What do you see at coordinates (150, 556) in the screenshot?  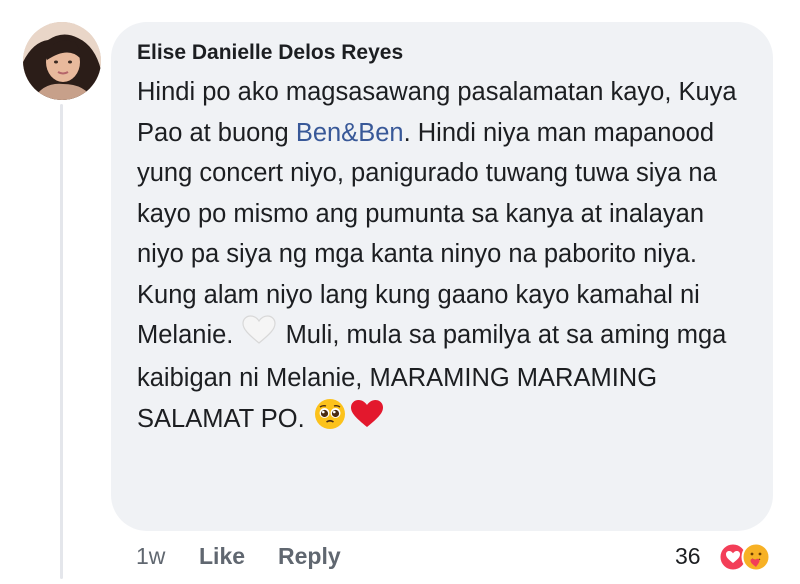 I see `comment-timestamp: 1w` at bounding box center [150, 556].